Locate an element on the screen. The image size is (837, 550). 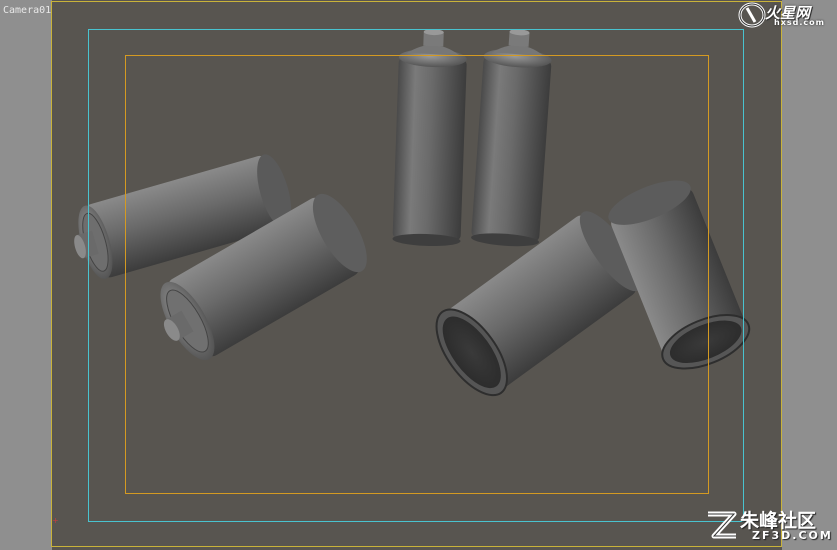
zf3d-site-text: ZF3D.COM is located at coordinates (792, 535).